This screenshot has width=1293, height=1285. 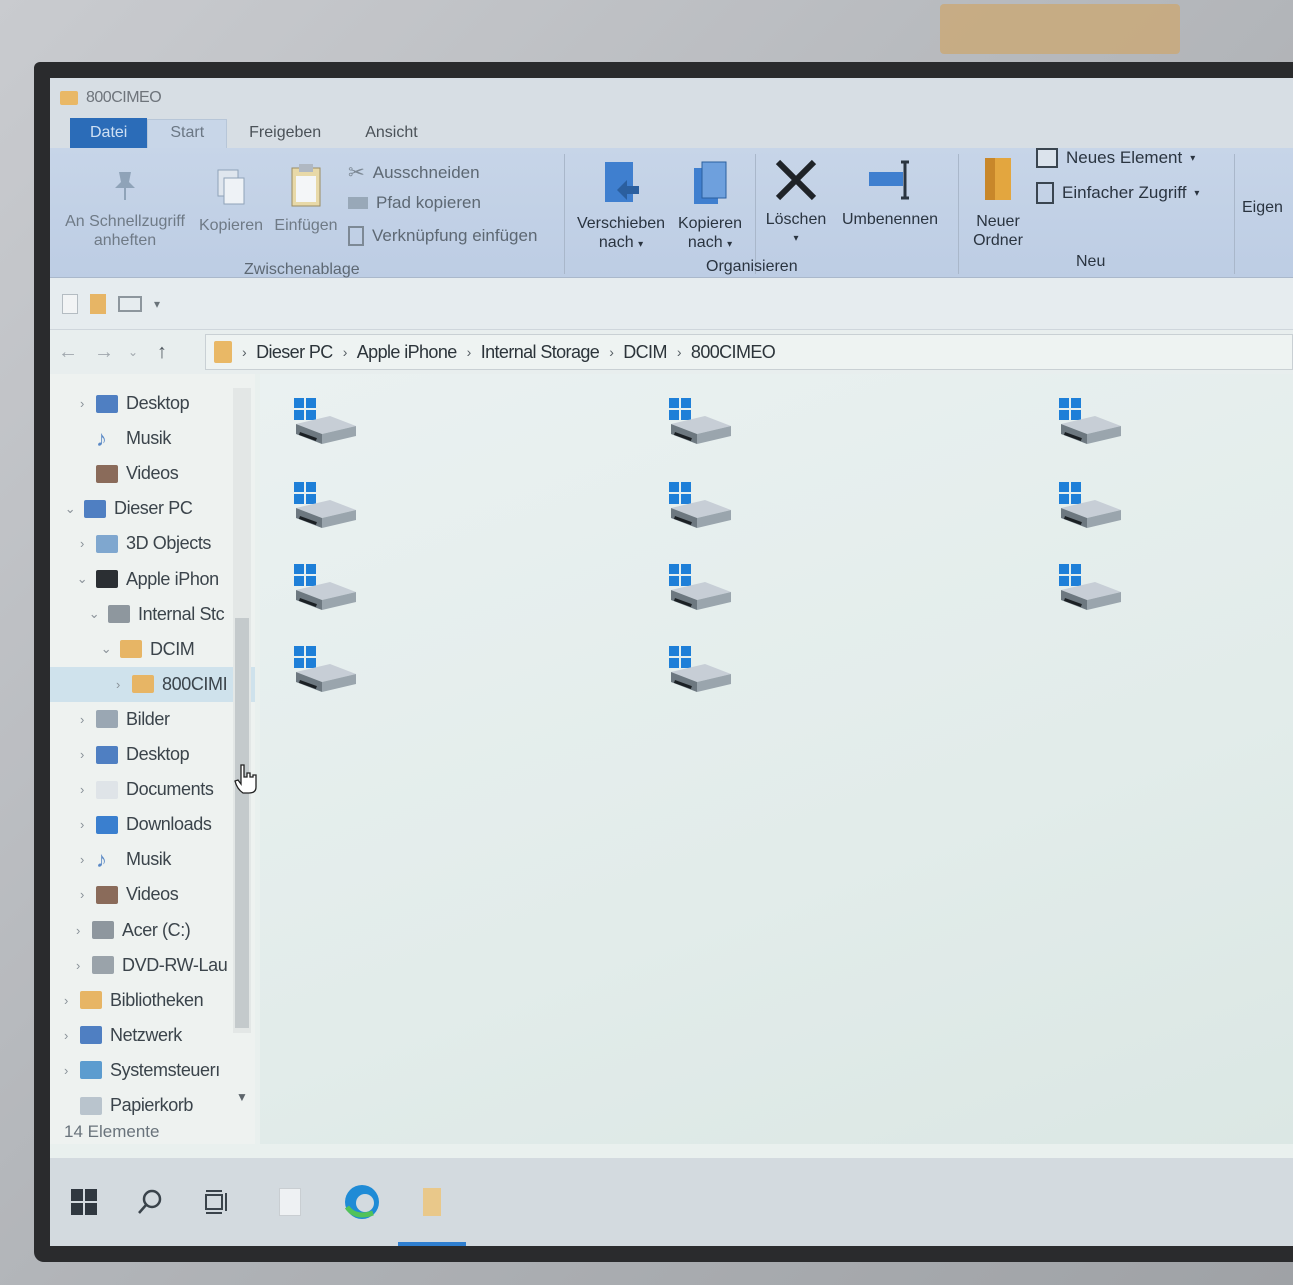 I want to click on tab-datei: Datei, so click(x=109, y=133).